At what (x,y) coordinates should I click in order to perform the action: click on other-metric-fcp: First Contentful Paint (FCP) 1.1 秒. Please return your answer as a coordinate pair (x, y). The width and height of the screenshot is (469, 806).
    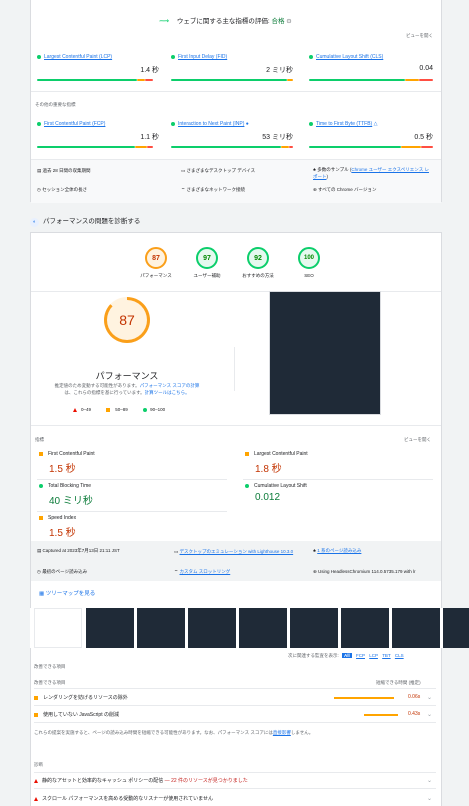
    Looking at the image, I should click on (98, 131).